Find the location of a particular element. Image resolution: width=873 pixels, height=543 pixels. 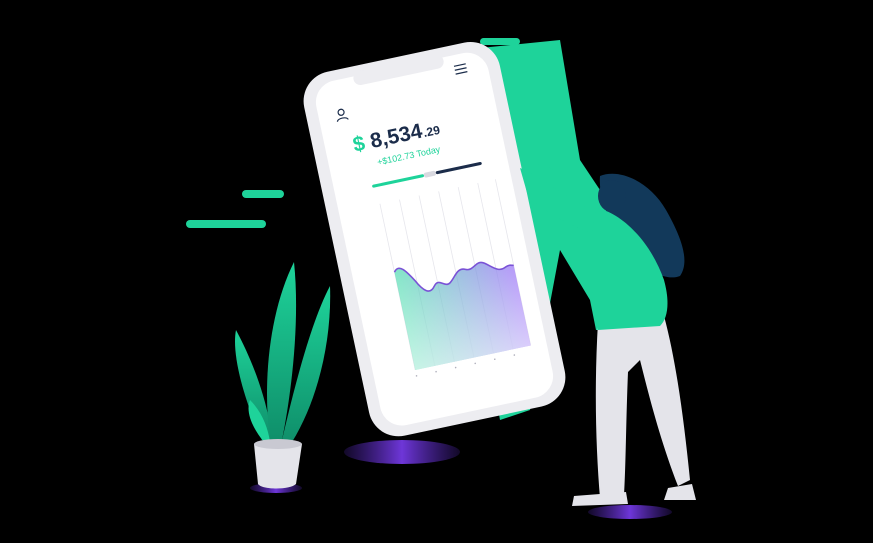

person-torso is located at coordinates (629, 269).